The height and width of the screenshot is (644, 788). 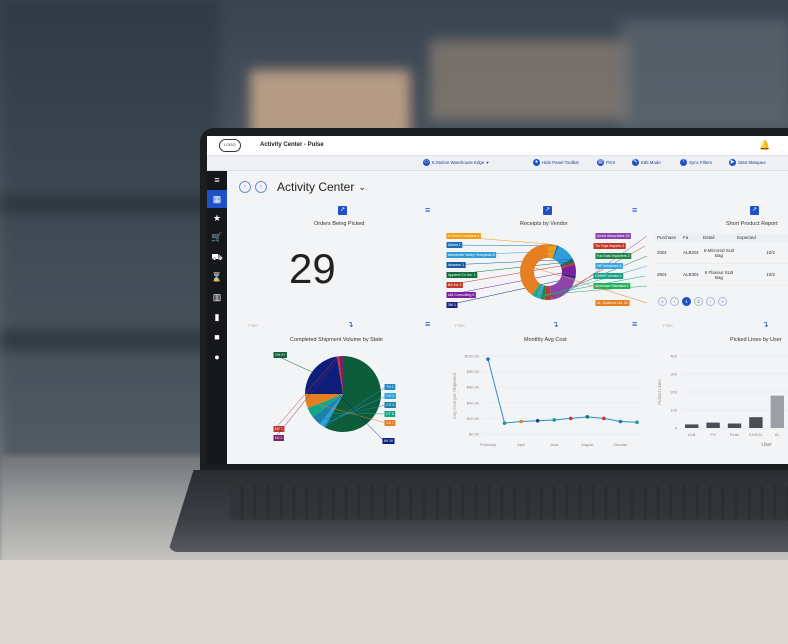 What do you see at coordinates (390, 396) in the screenshot?
I see `slice-label: CO 2` at bounding box center [390, 396].